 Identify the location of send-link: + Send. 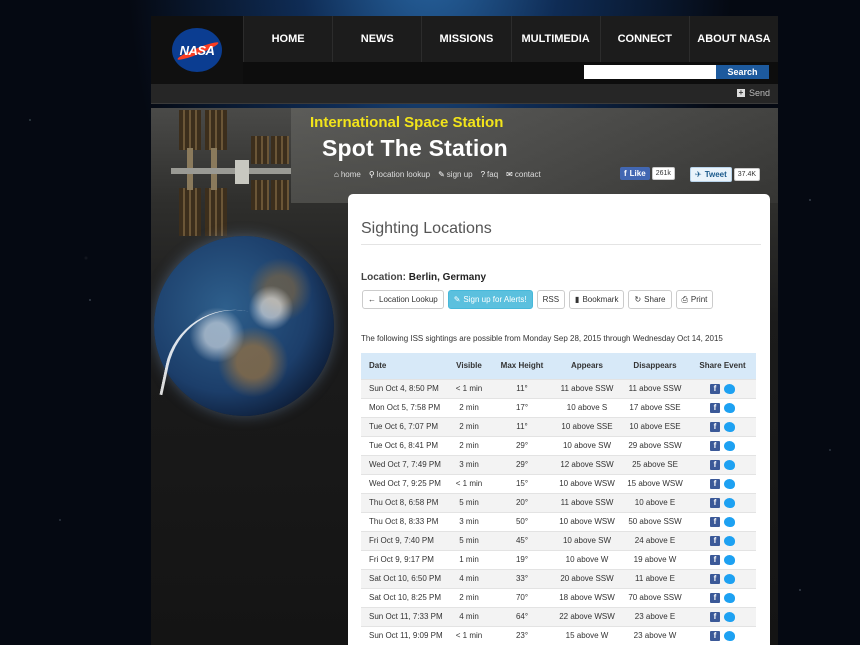
(753, 93).